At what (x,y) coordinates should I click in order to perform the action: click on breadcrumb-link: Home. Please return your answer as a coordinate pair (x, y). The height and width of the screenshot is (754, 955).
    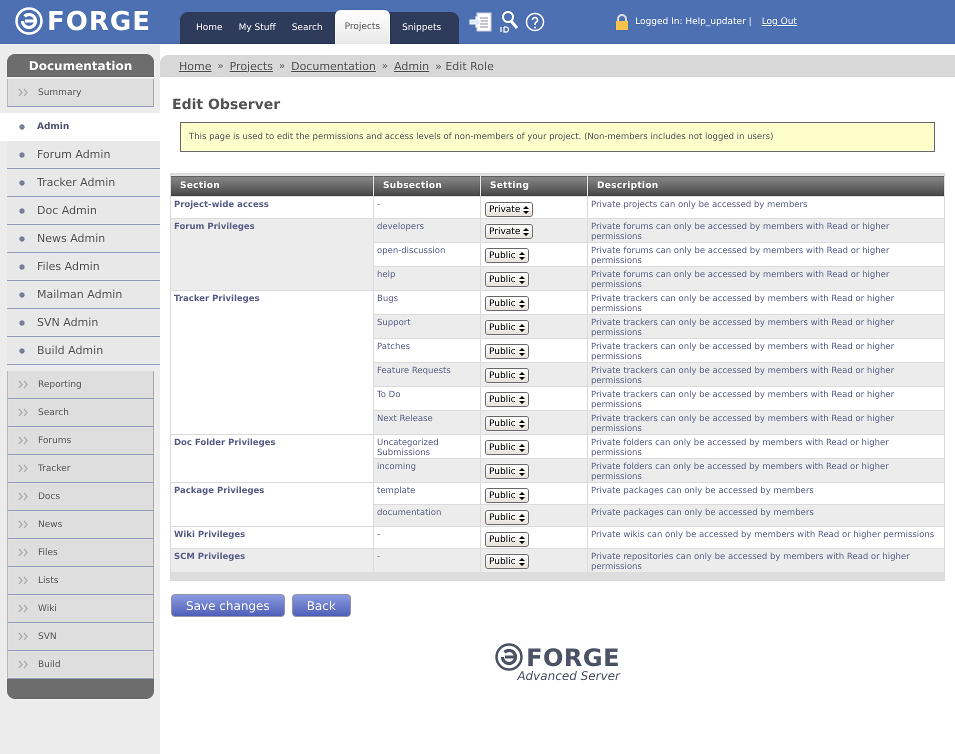
    Looking at the image, I should click on (195, 66).